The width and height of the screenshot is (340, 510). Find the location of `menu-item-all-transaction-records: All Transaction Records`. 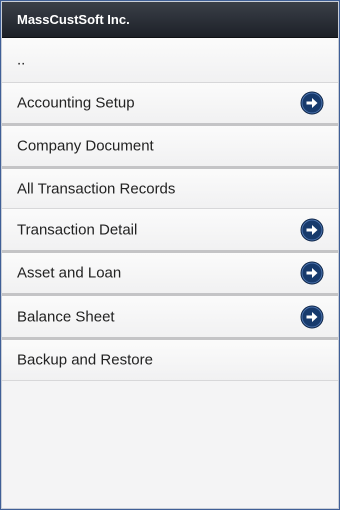

menu-item-all-transaction-records: All Transaction Records is located at coordinates (170, 189).